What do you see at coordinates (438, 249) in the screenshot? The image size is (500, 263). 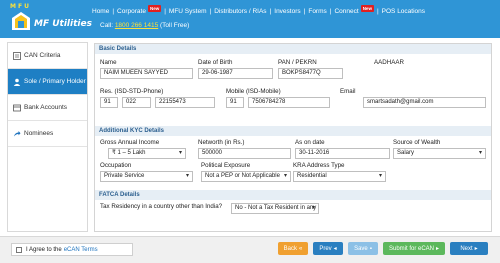 I see `submit-arrow-icon: ▸` at bounding box center [438, 249].